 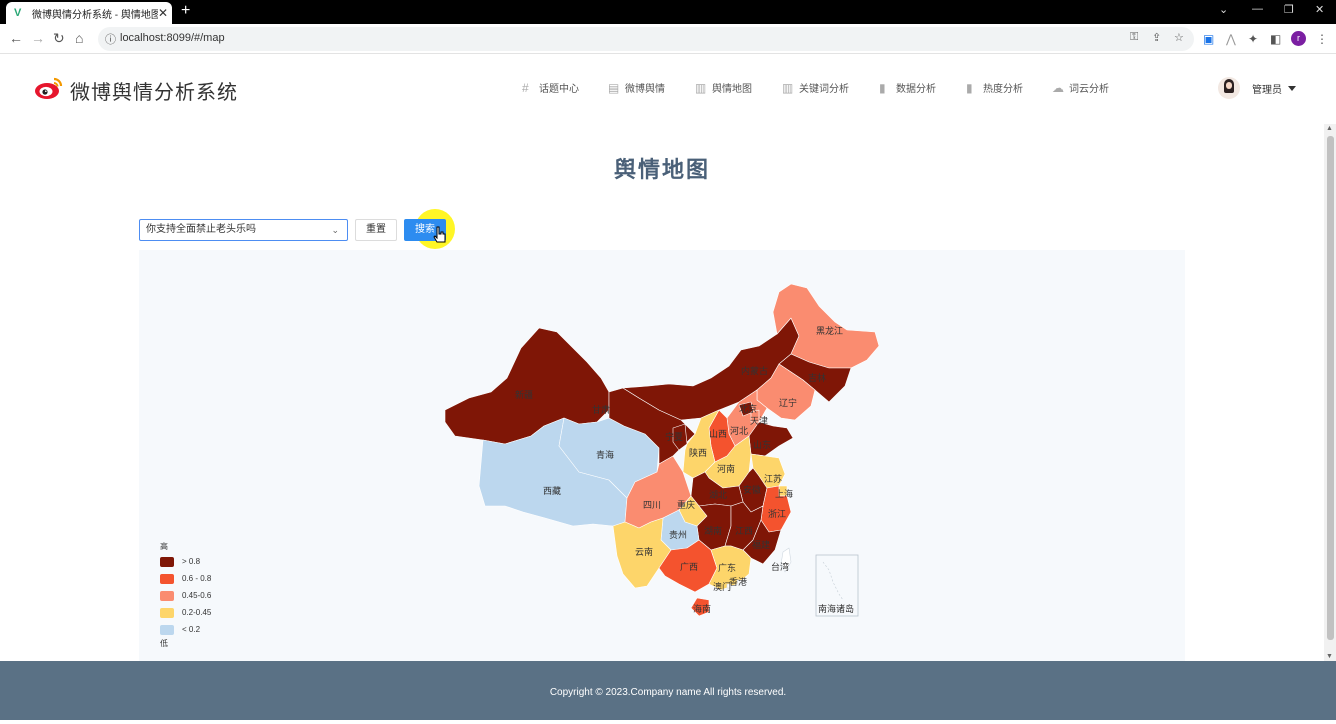 I want to click on legend-item: 0.2-0.45, so click(x=185, y=612).